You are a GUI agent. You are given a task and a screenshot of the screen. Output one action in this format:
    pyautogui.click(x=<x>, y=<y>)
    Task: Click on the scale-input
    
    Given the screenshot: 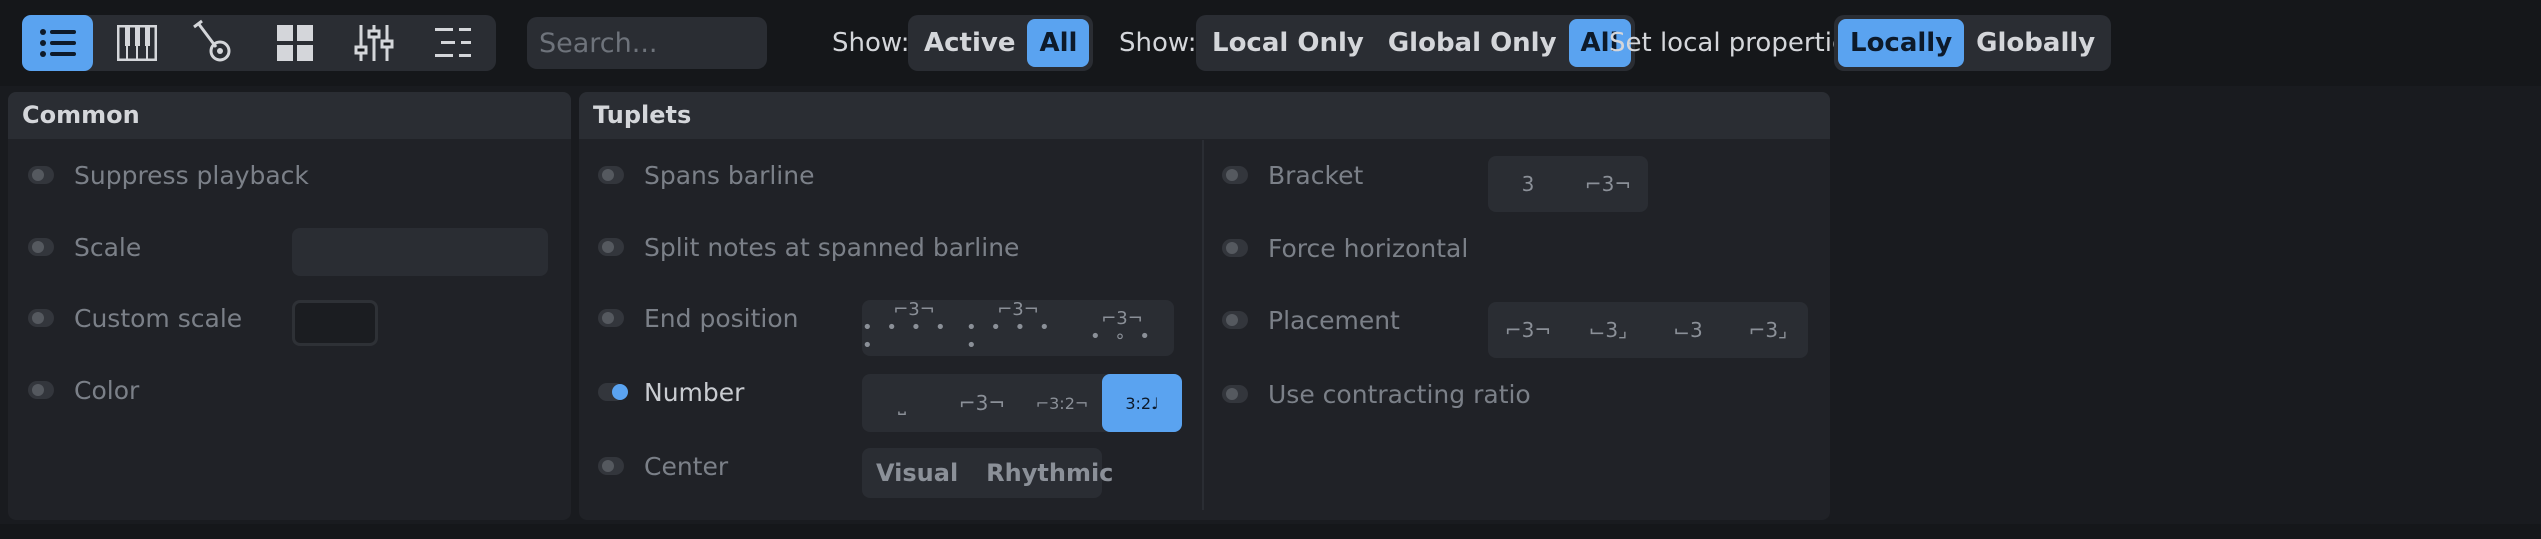 What is the action you would take?
    pyautogui.click(x=420, y=252)
    